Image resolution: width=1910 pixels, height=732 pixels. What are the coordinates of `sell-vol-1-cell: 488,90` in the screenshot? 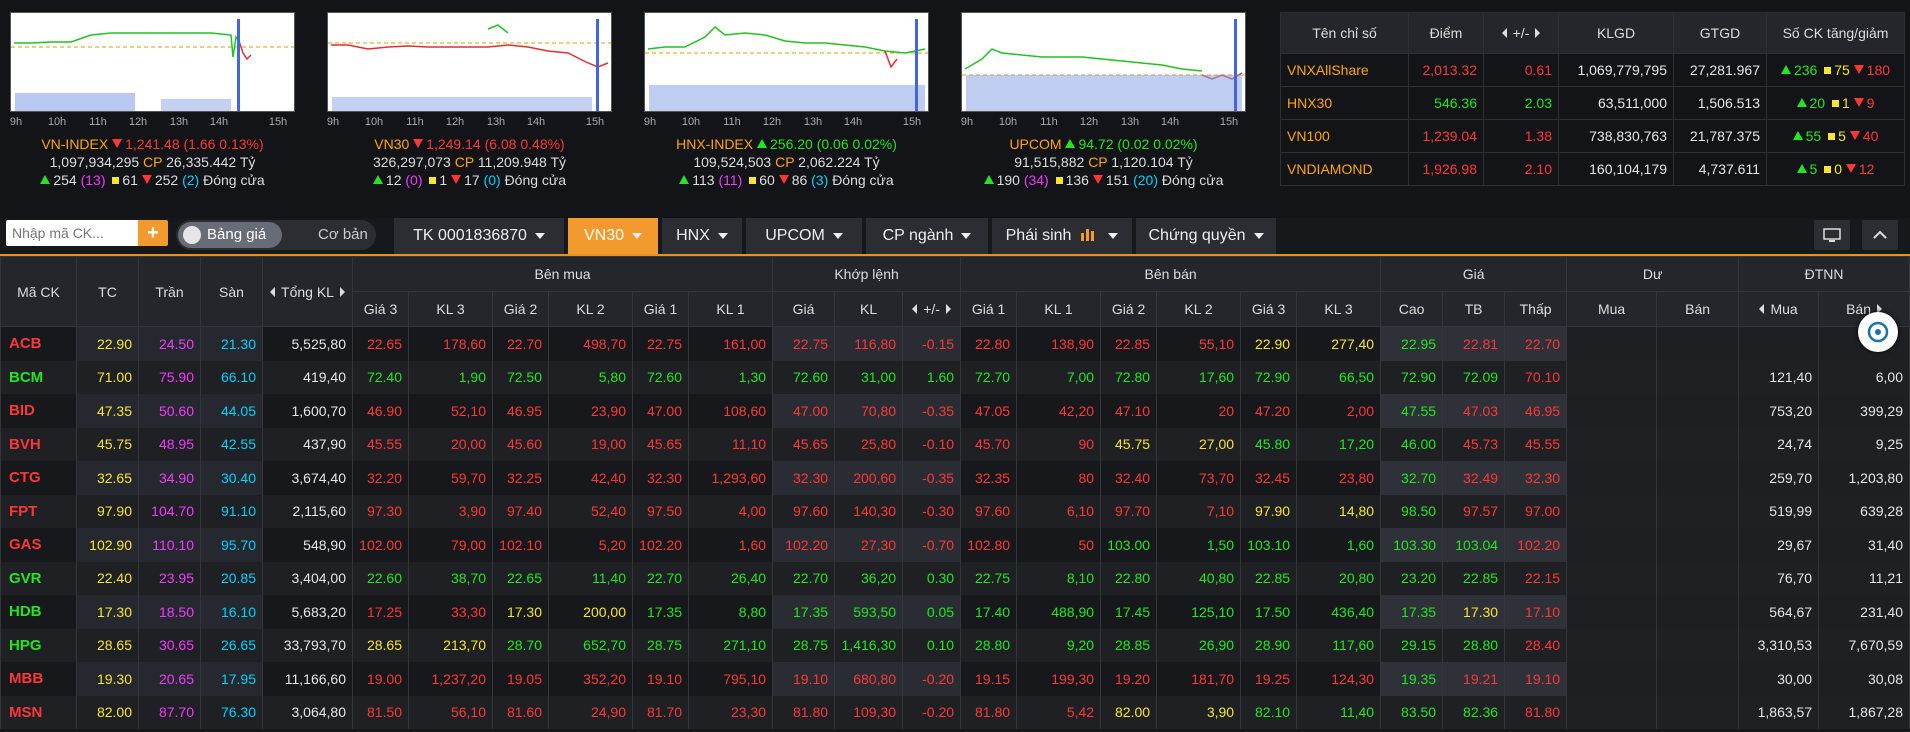 It's located at (1059, 612).